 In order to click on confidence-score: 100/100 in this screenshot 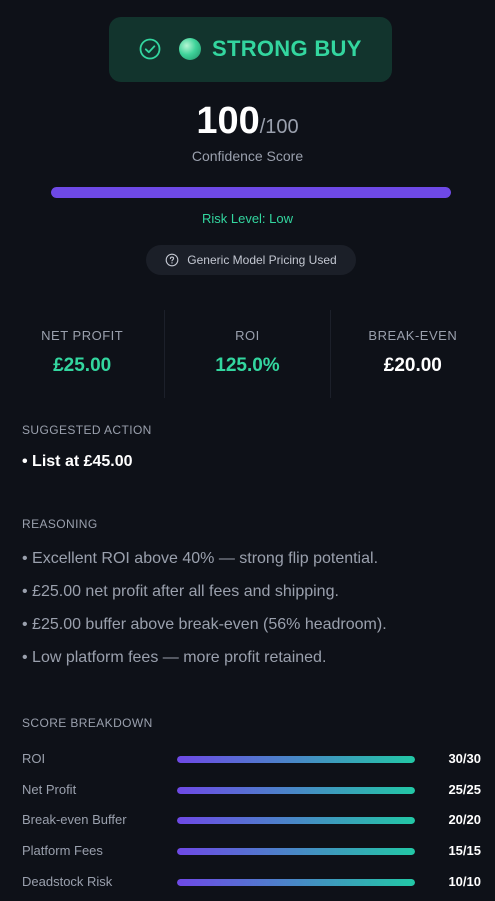, I will do `click(247, 121)`.